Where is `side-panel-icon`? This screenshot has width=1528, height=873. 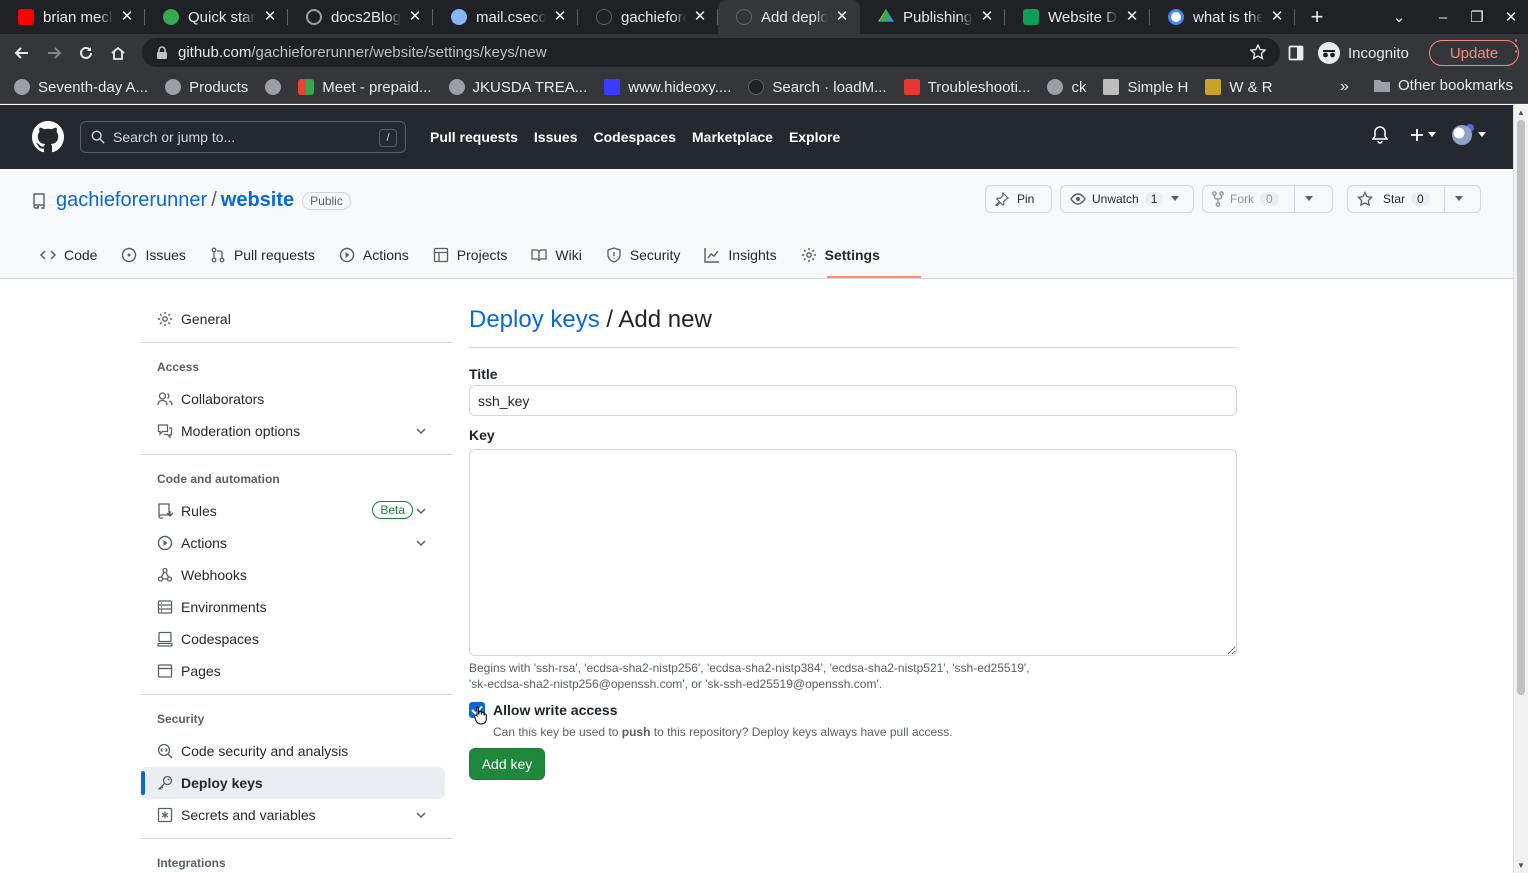 side-panel-icon is located at coordinates (1296, 53).